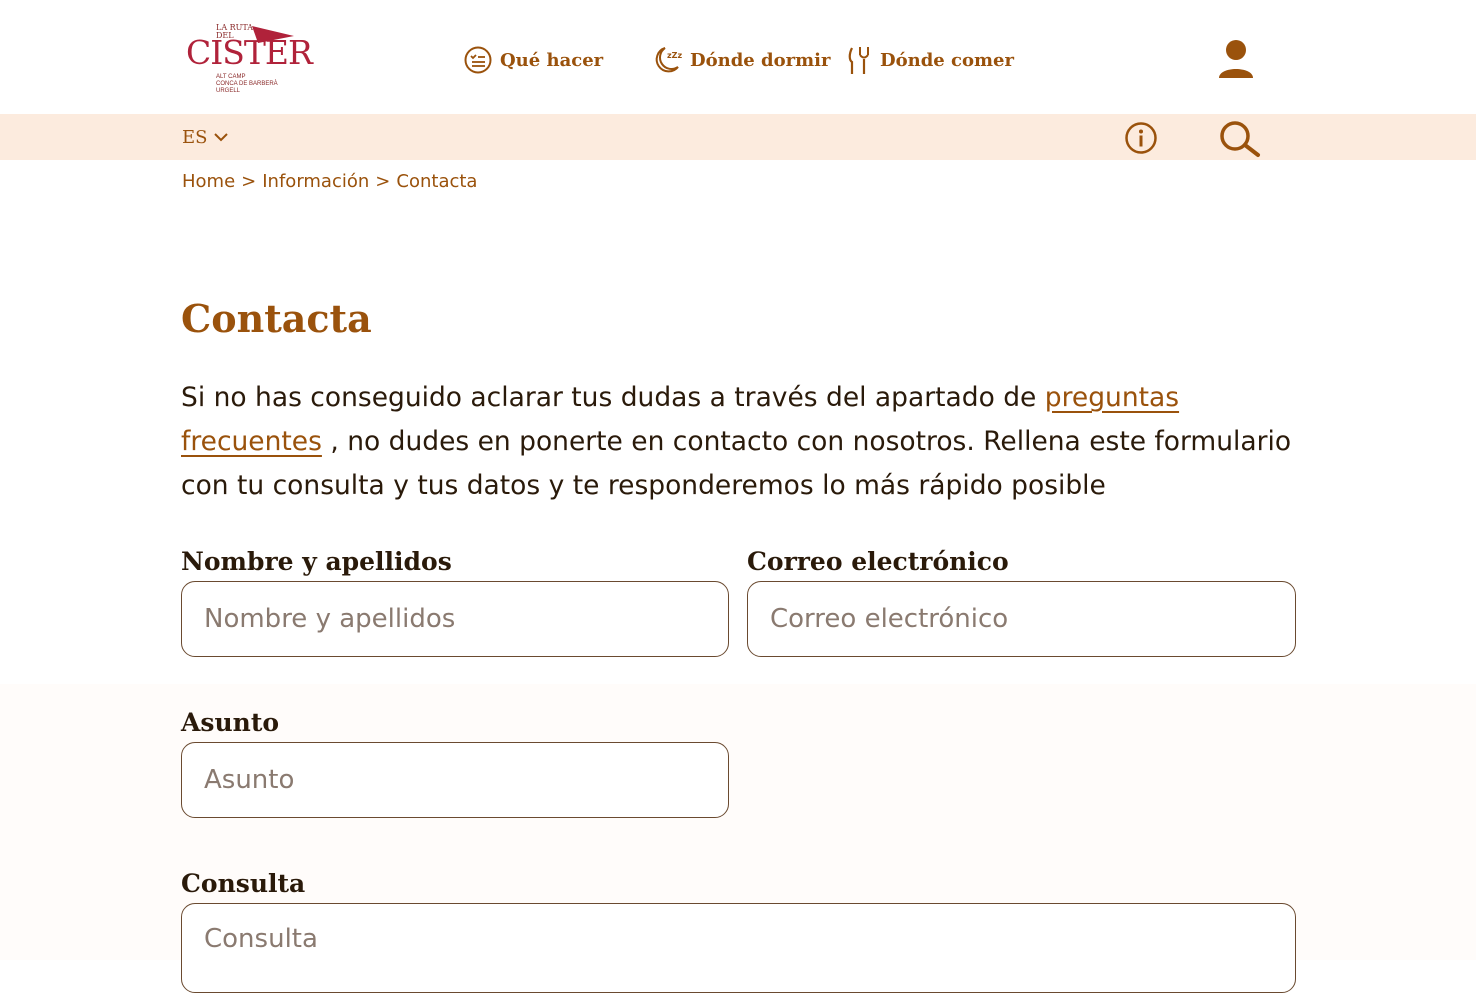 The image size is (1476, 993). What do you see at coordinates (195, 137) in the screenshot?
I see `language-label: ES` at bounding box center [195, 137].